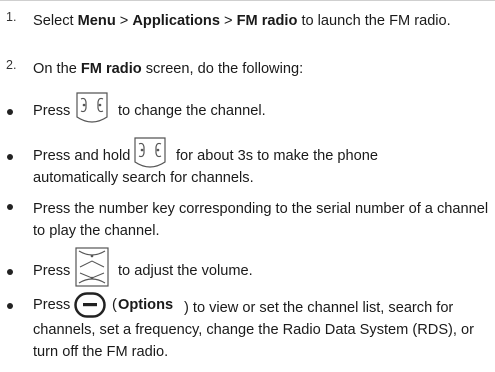 This screenshot has height=372, width=495. I want to click on top-divider, so click(247, 0).